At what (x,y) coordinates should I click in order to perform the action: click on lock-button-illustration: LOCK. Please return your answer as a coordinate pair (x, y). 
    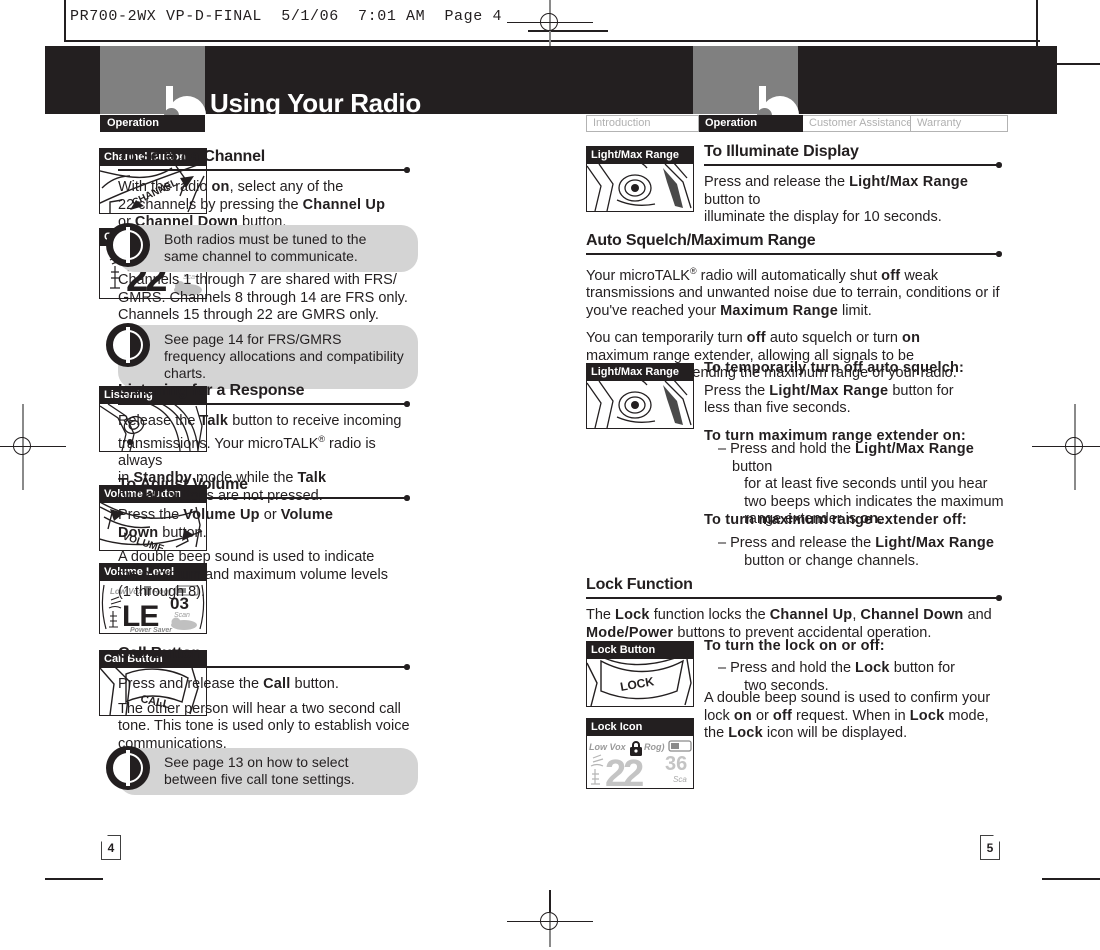
    Looking at the image, I should click on (640, 682).